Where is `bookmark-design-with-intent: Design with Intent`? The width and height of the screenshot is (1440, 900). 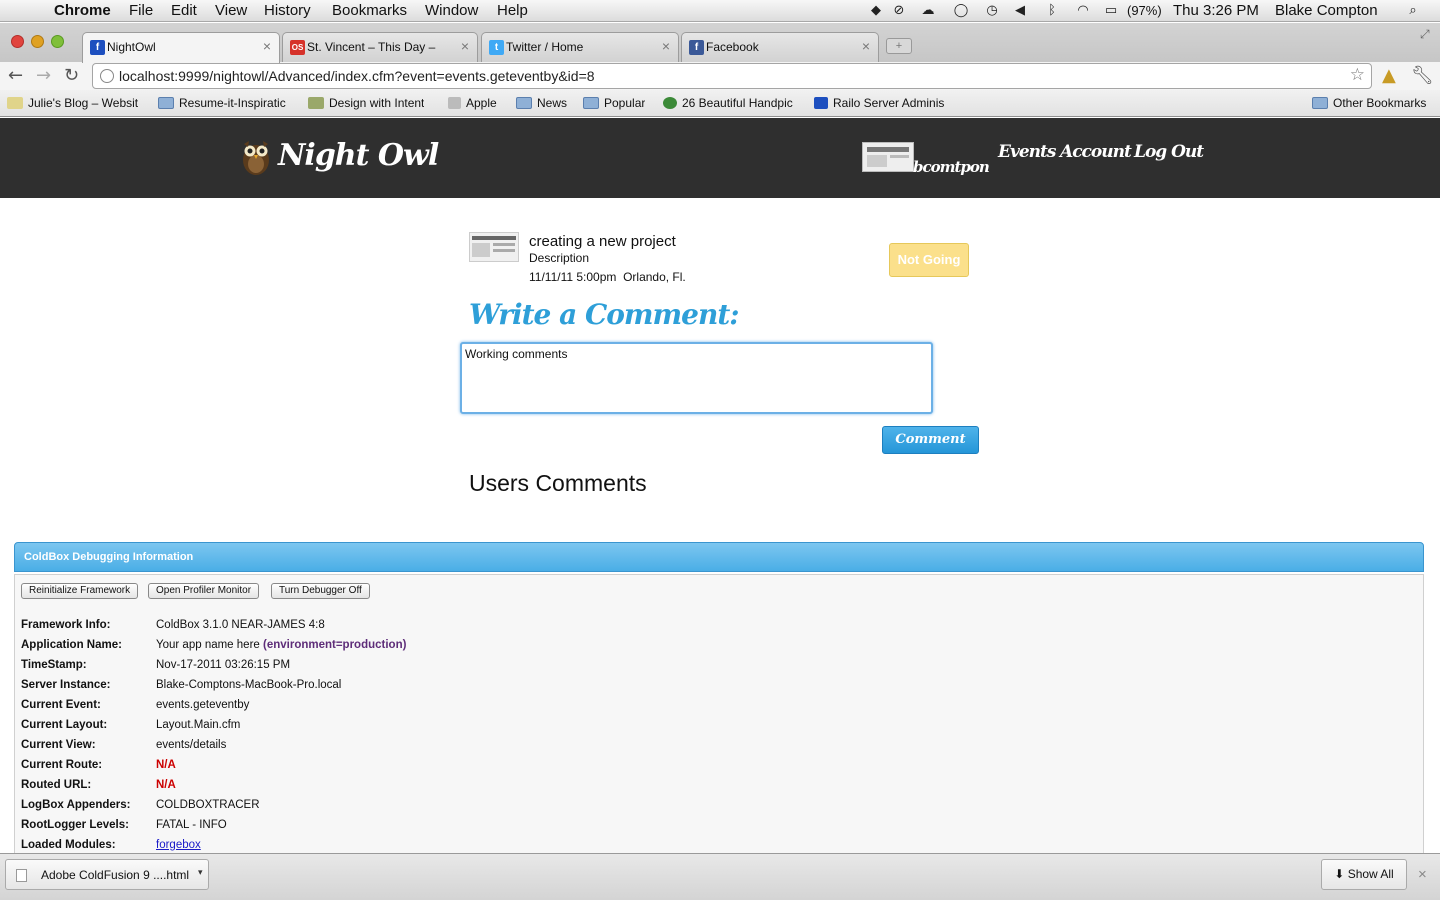
bookmark-design-with-intent: Design with Intent is located at coordinates (366, 103).